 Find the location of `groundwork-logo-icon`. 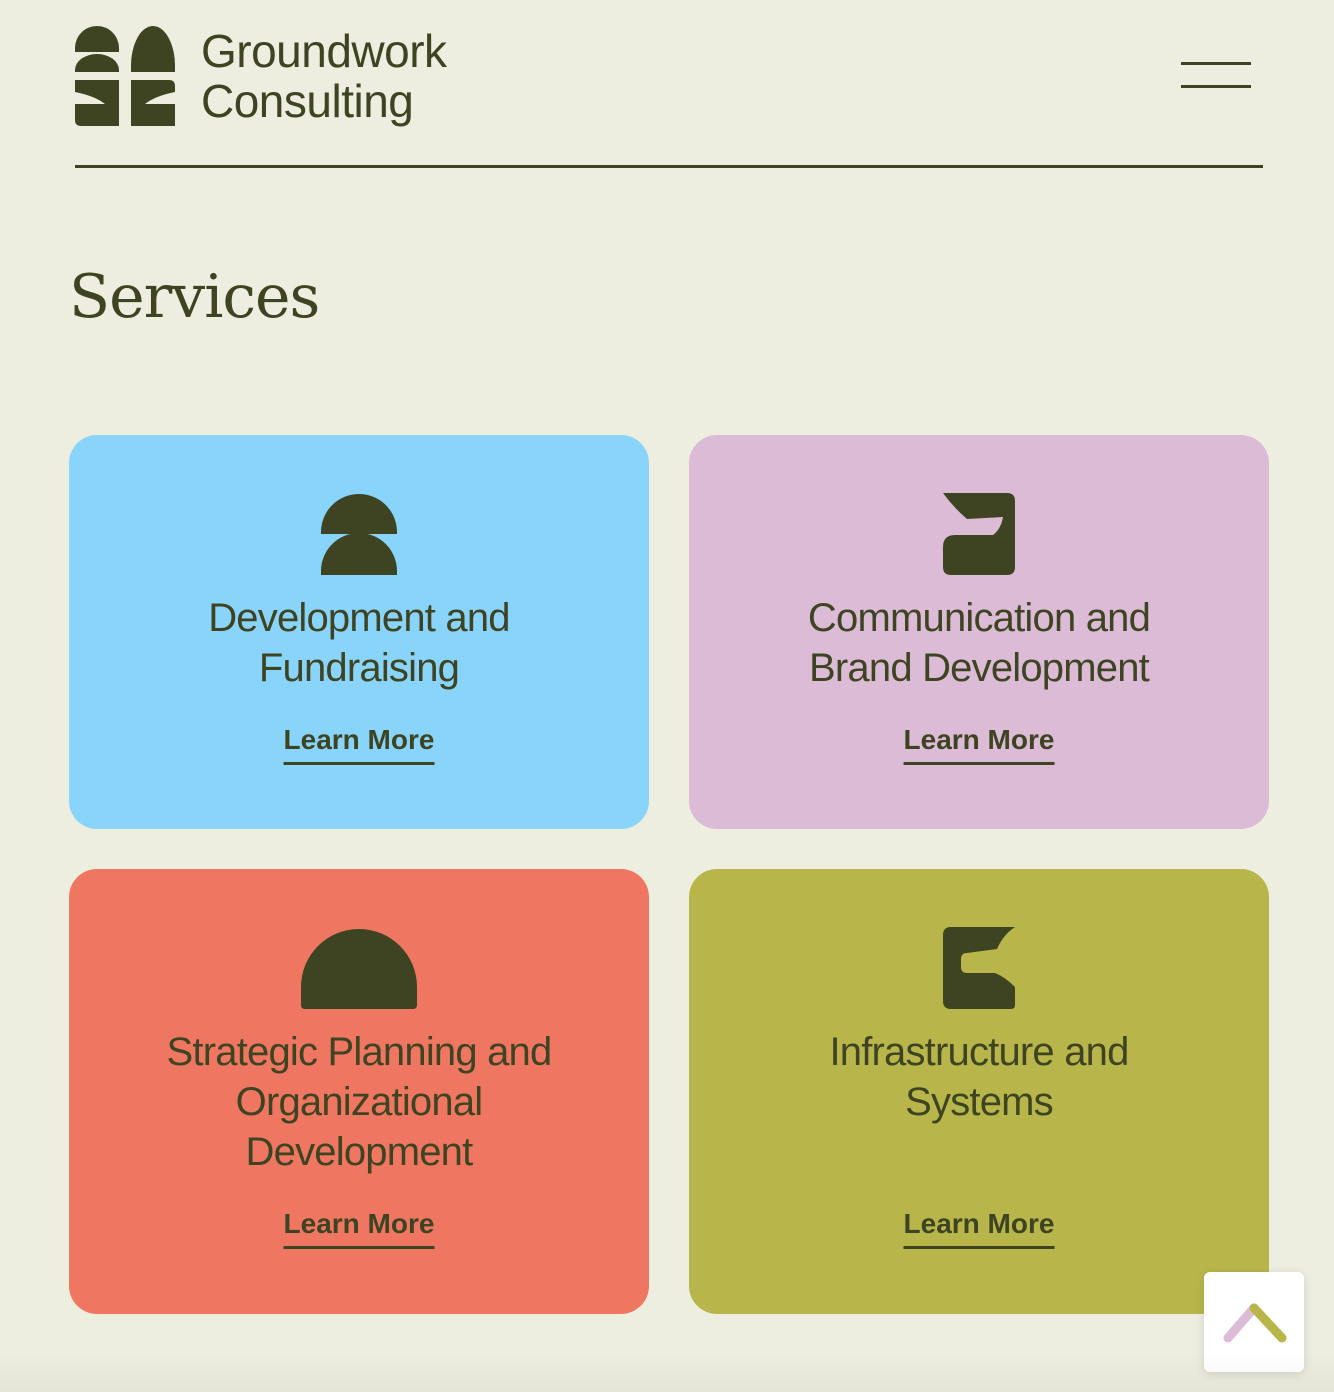

groundwork-logo-icon is located at coordinates (125, 76).